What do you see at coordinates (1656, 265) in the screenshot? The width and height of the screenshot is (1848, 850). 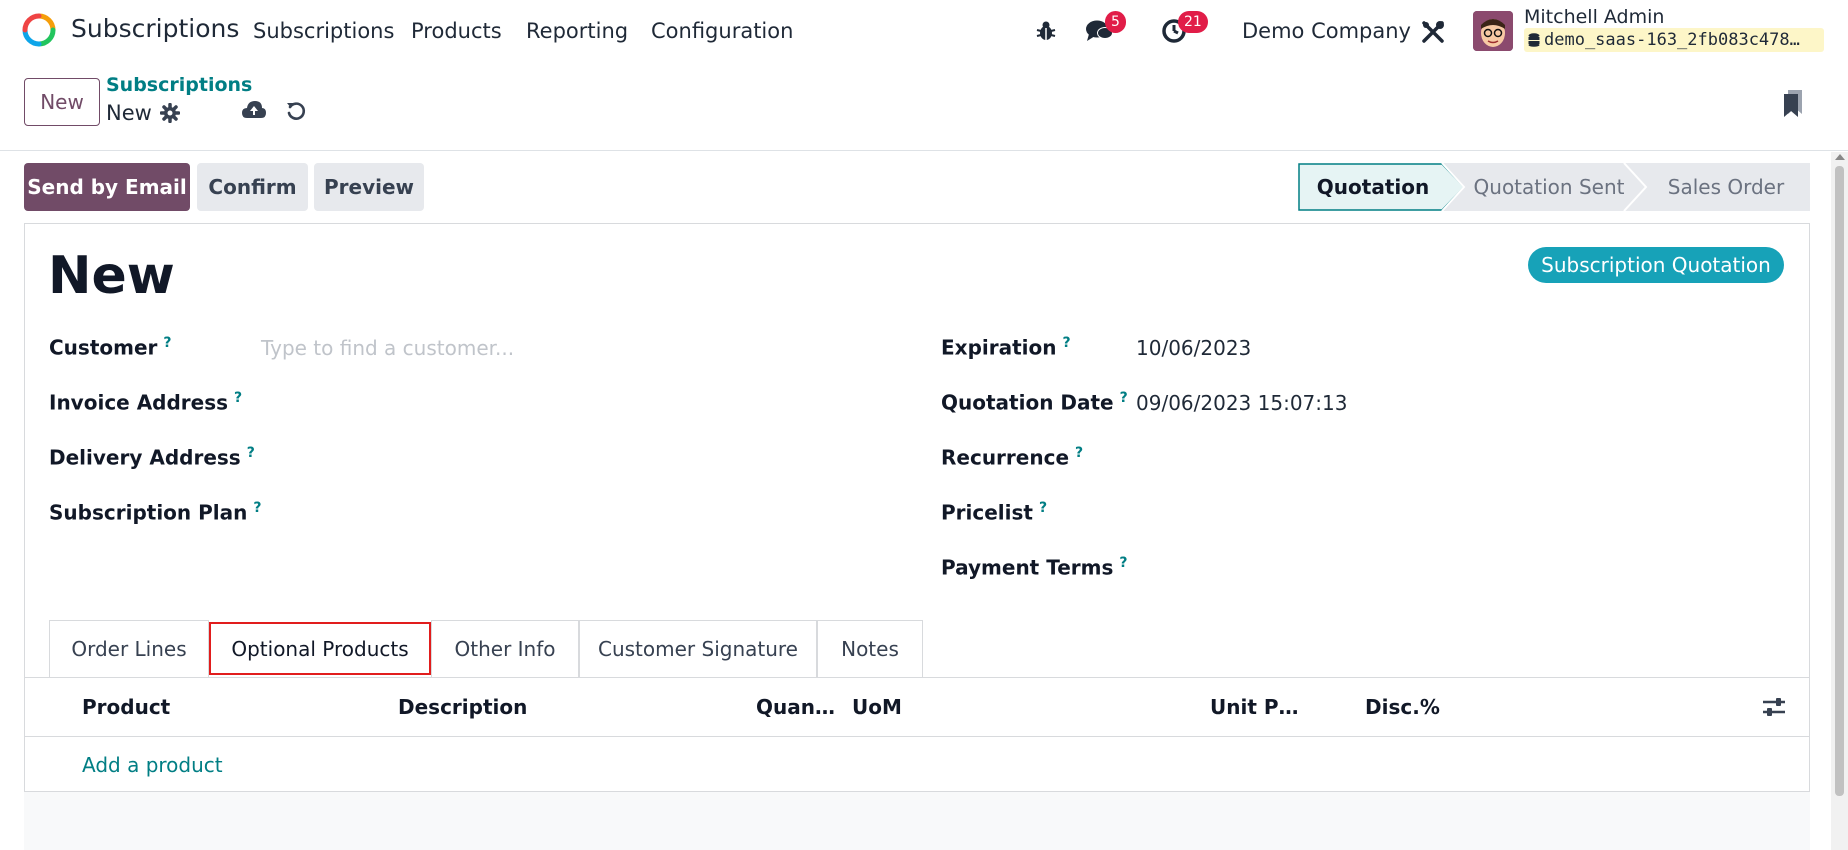 I see `subscription-quotation-badge: Subscription Quotation` at bounding box center [1656, 265].